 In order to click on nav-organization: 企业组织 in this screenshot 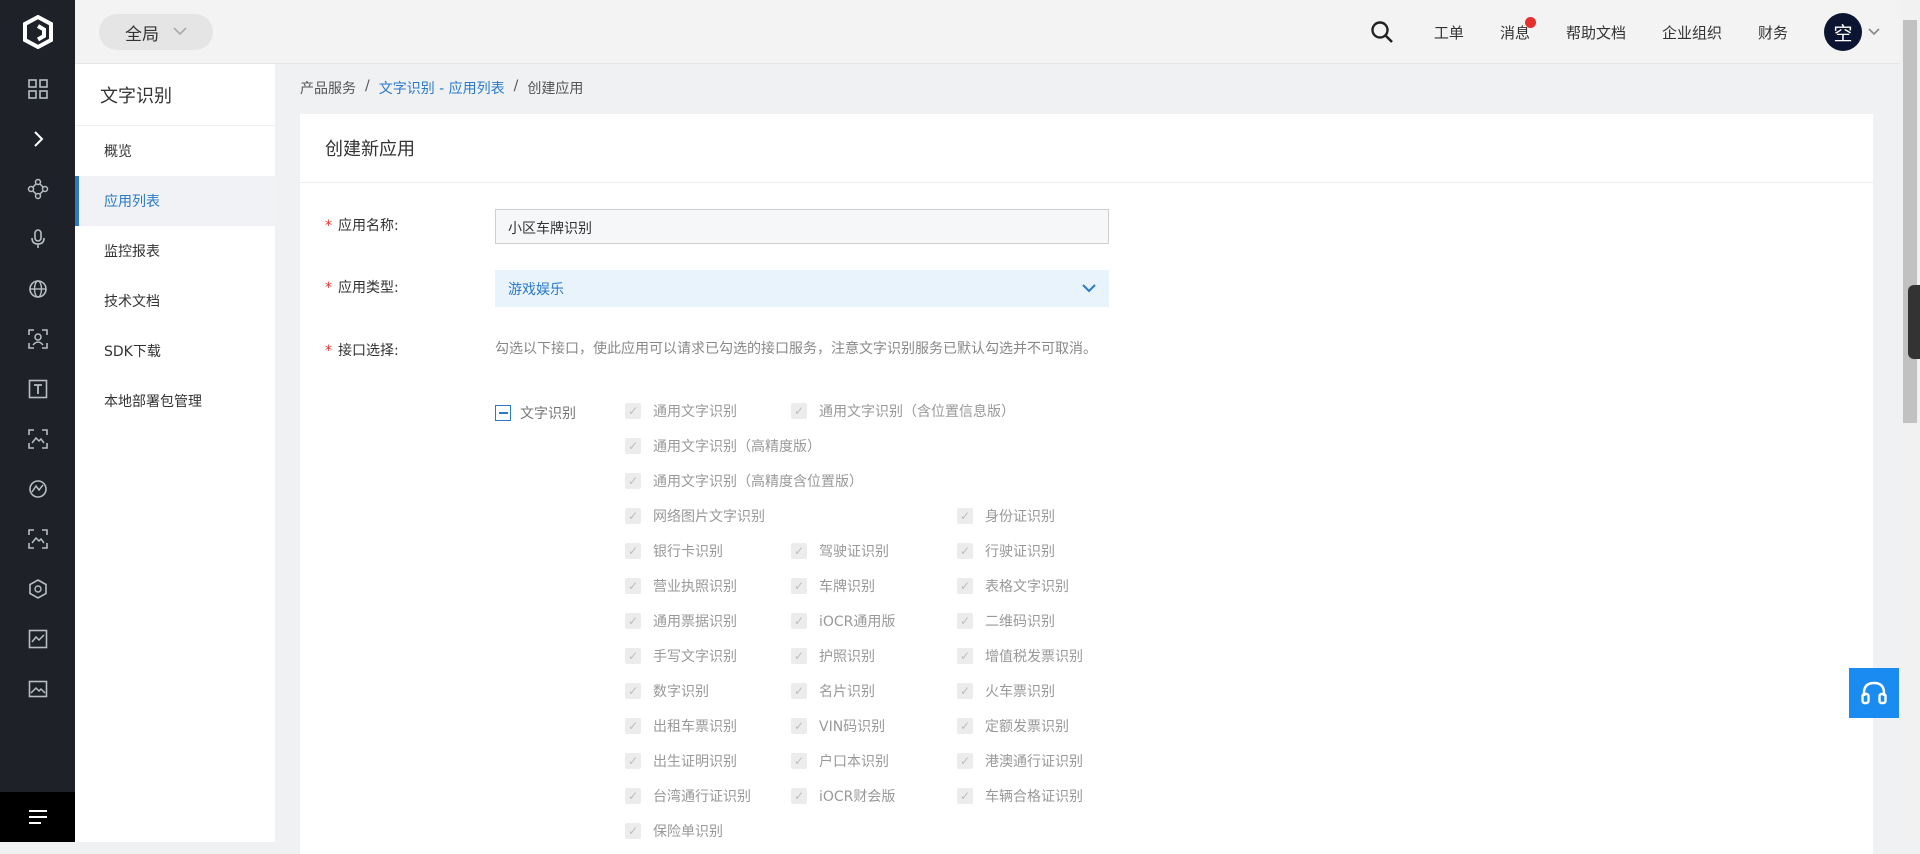, I will do `click(1692, 32)`.